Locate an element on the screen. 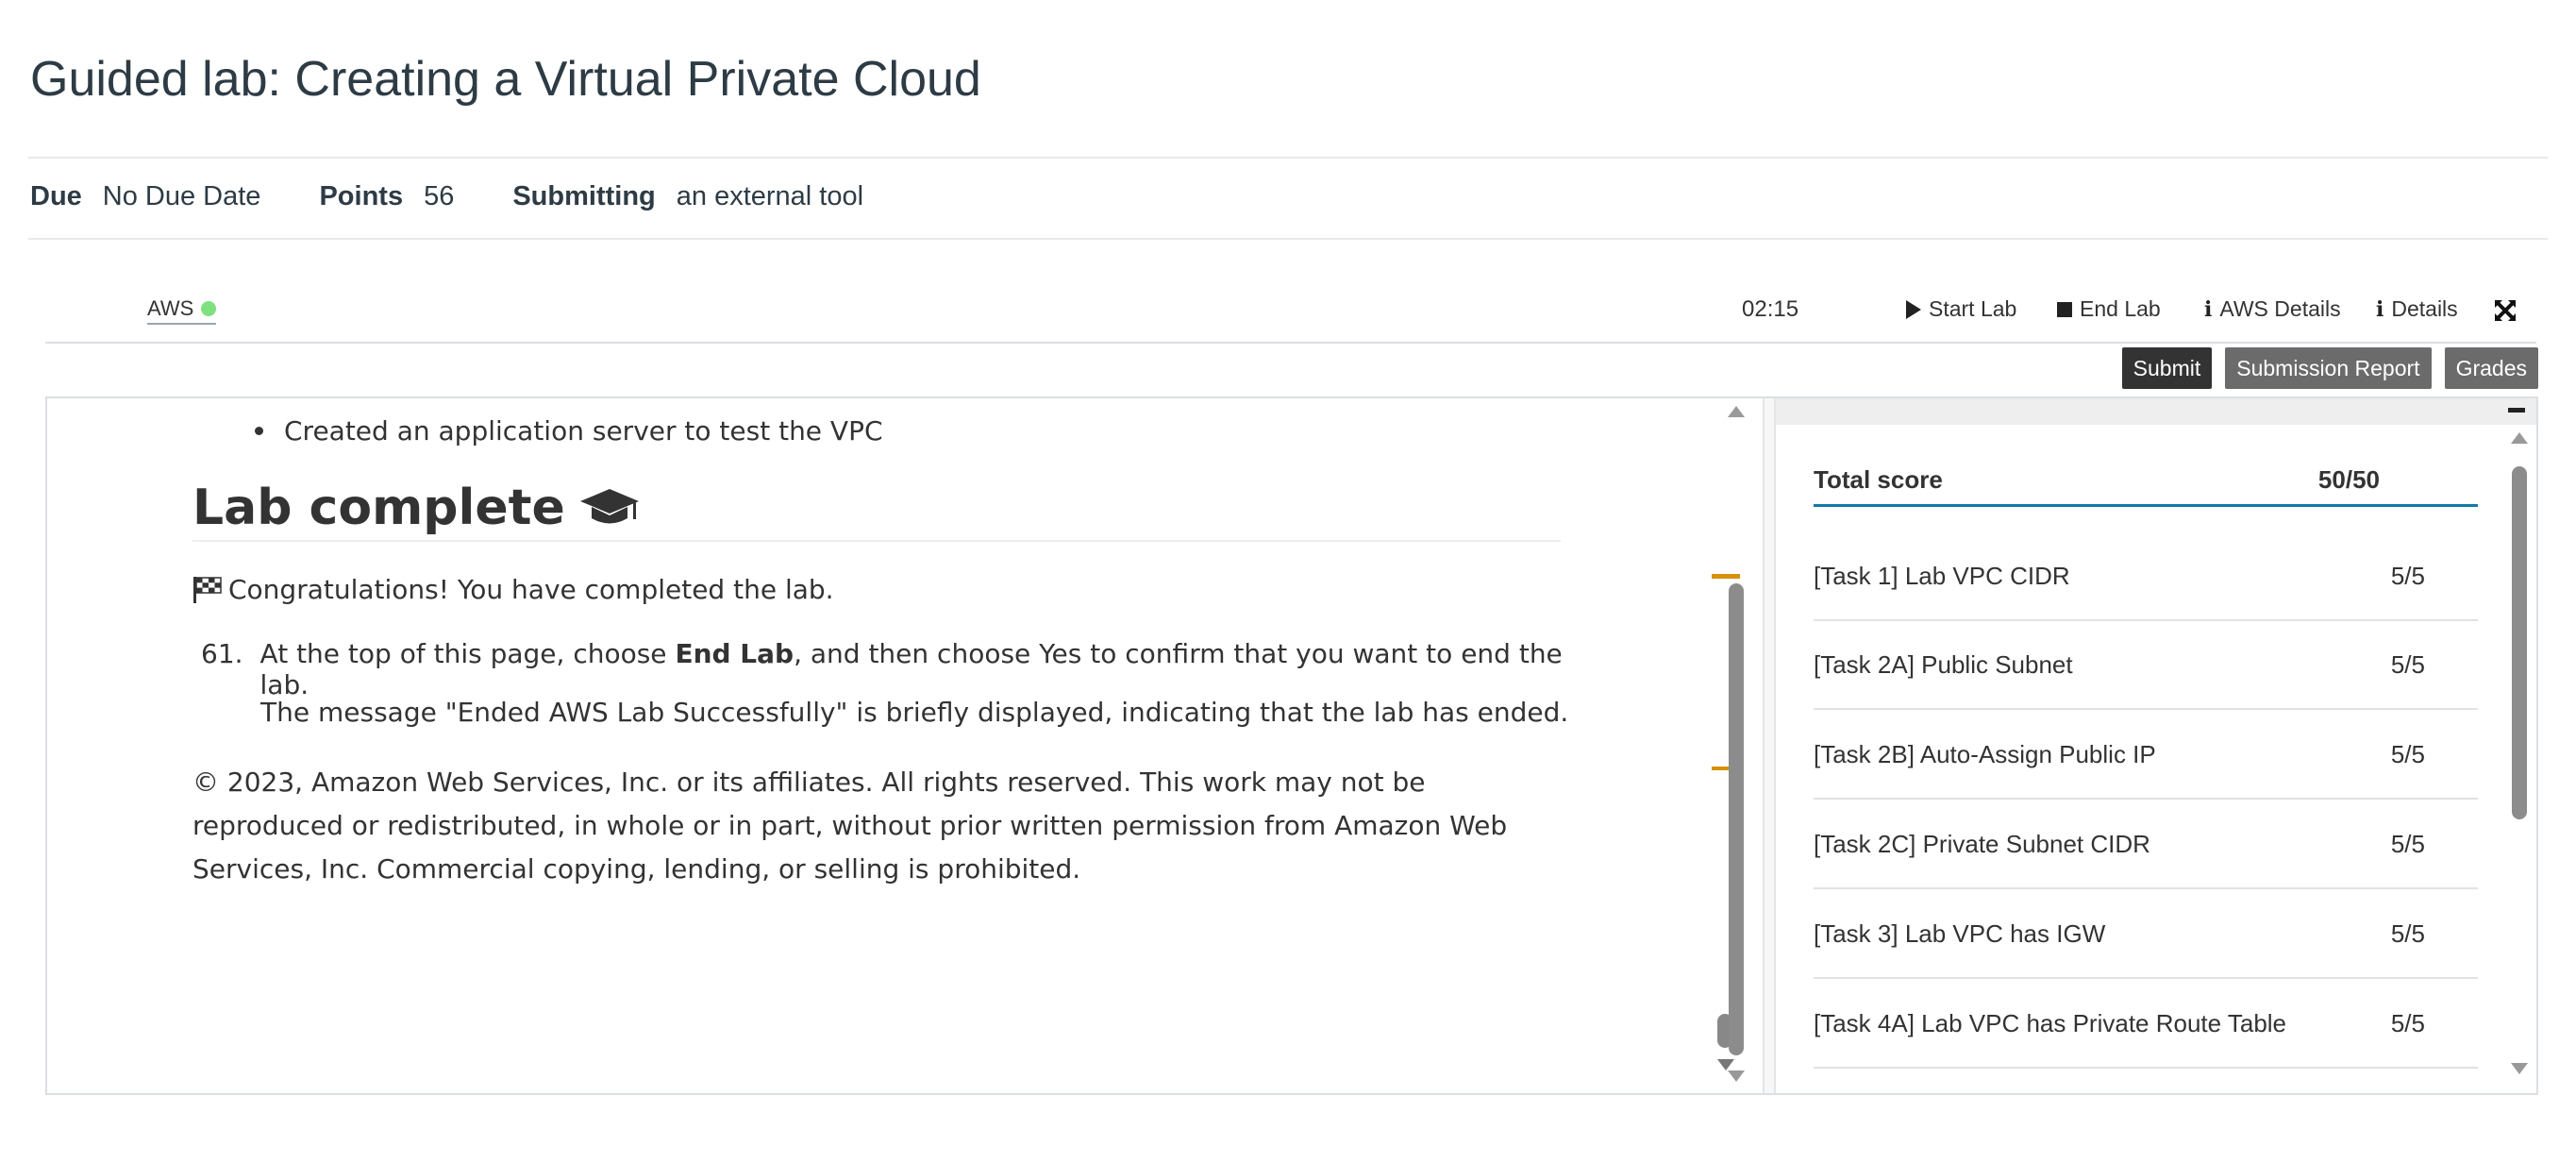  grades-button: Grades is located at coordinates (2491, 368).